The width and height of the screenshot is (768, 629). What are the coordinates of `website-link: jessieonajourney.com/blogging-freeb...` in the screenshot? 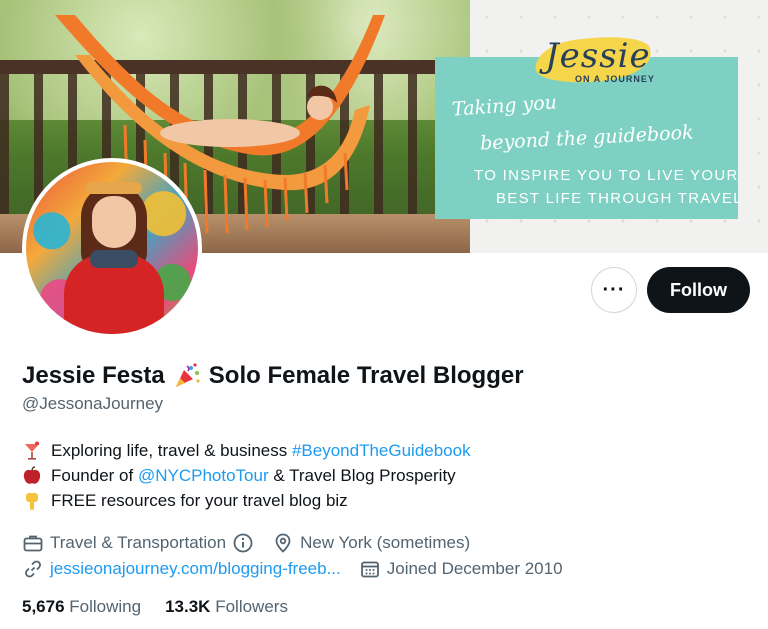 It's located at (195, 569).